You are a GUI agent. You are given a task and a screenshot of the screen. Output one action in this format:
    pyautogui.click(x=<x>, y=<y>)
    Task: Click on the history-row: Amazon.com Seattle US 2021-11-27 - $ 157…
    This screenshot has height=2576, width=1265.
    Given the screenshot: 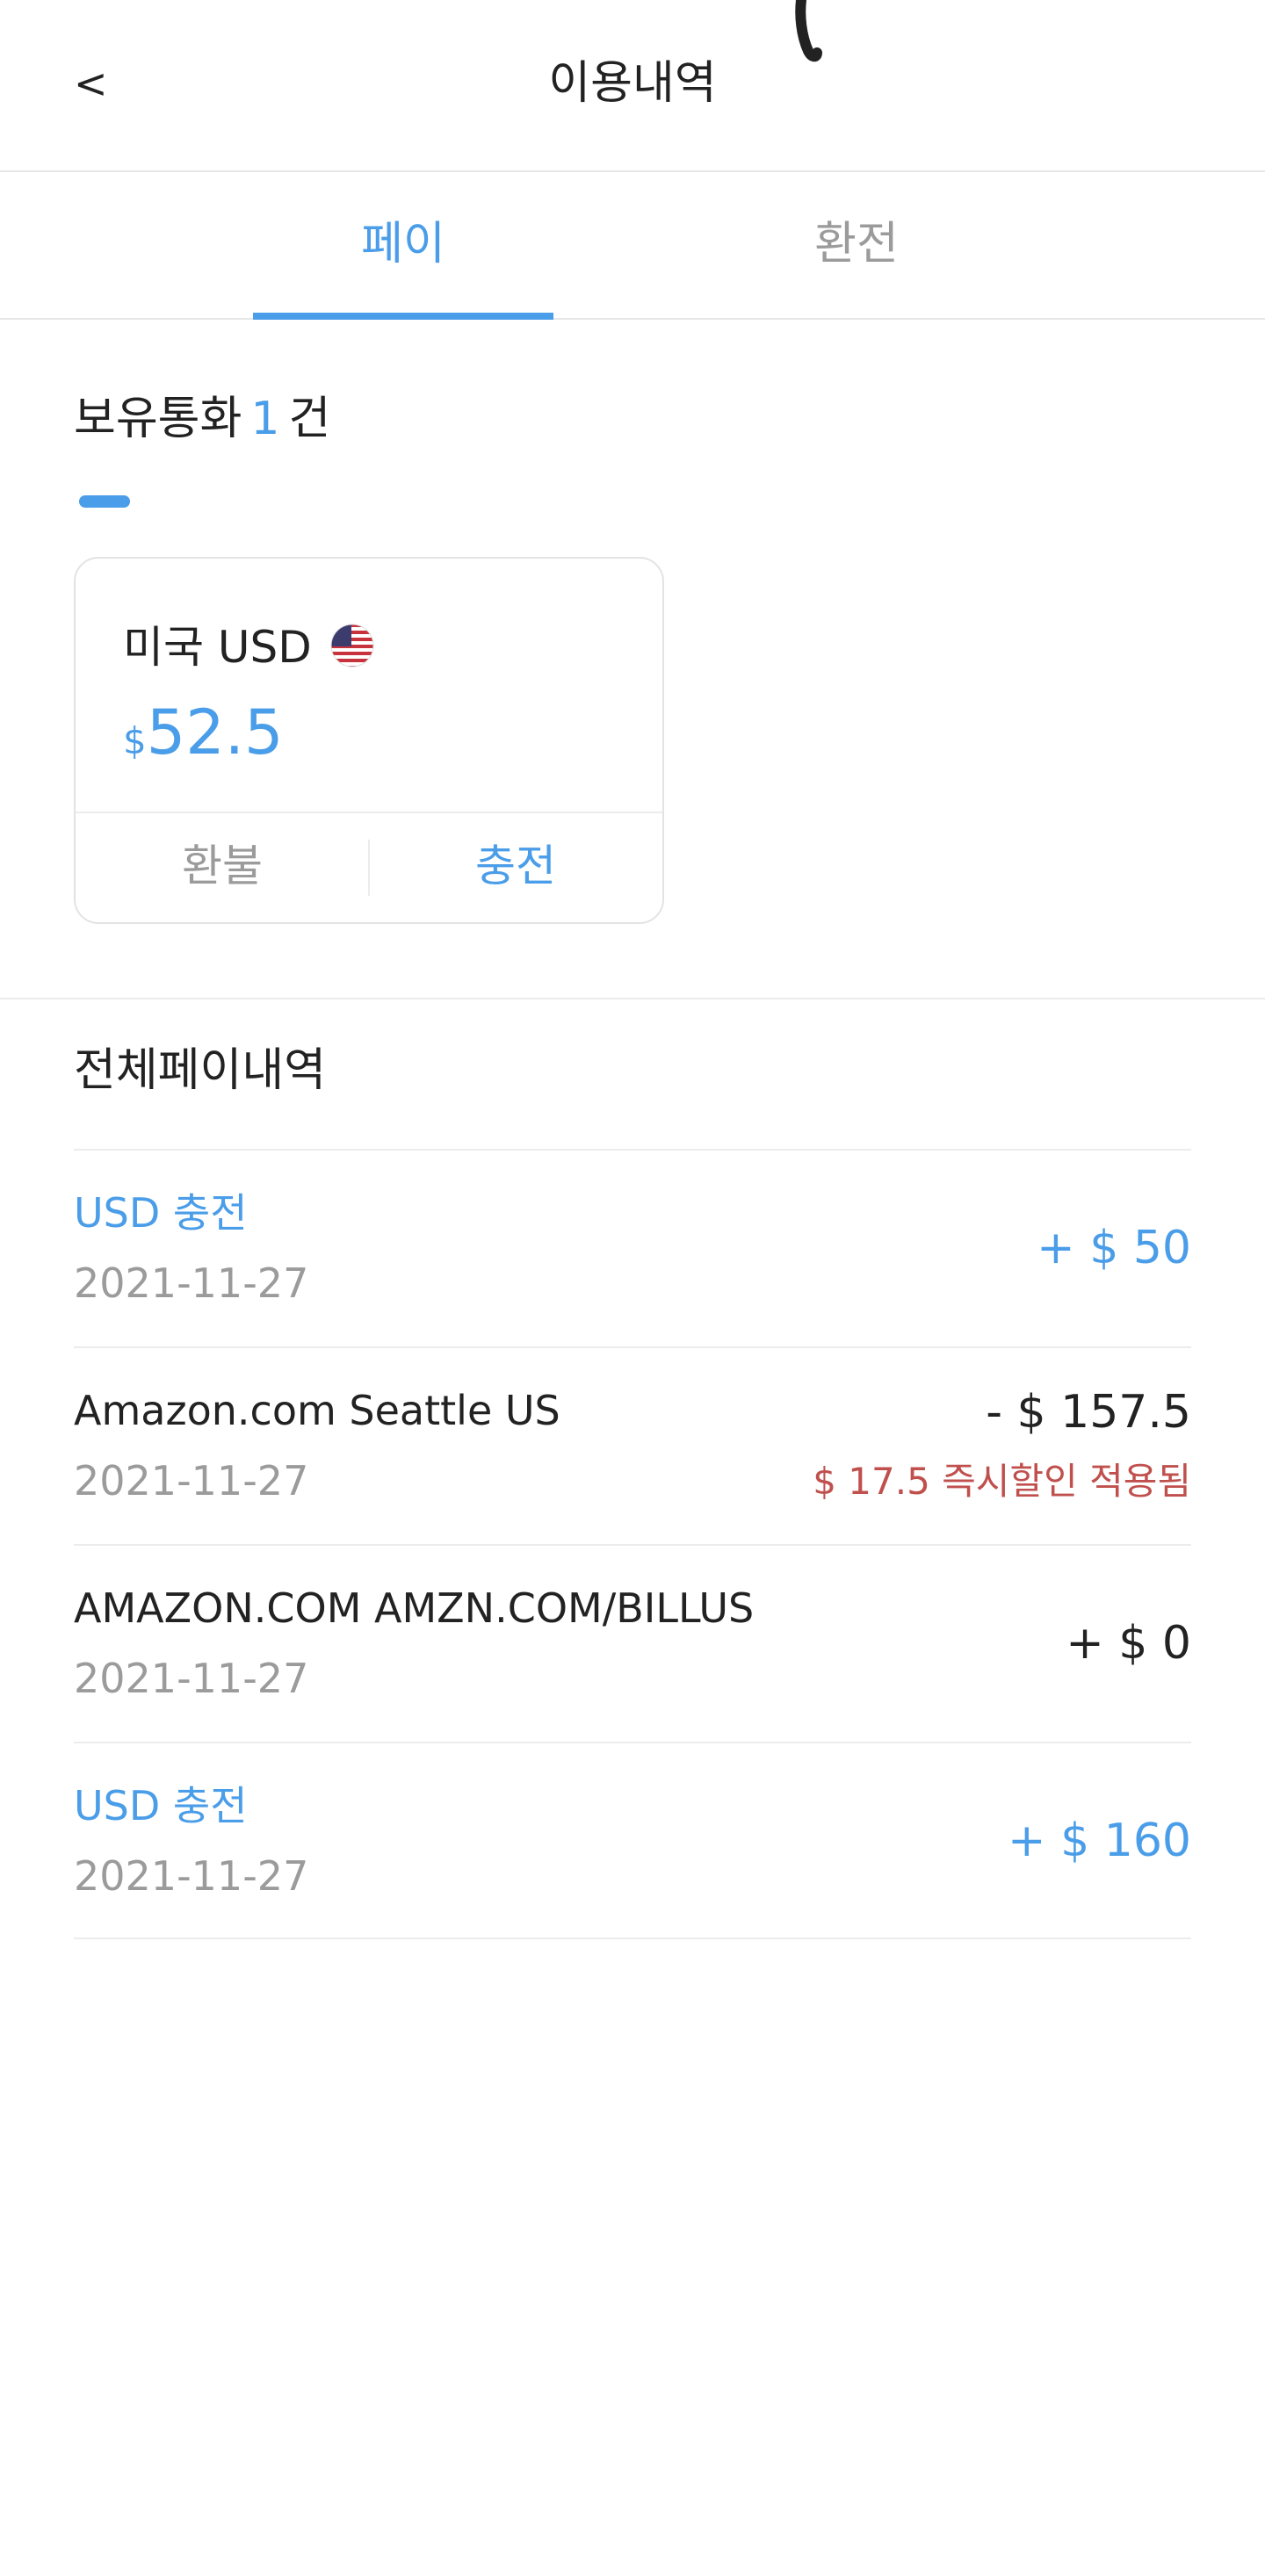 What is the action you would take?
    pyautogui.click(x=632, y=1445)
    